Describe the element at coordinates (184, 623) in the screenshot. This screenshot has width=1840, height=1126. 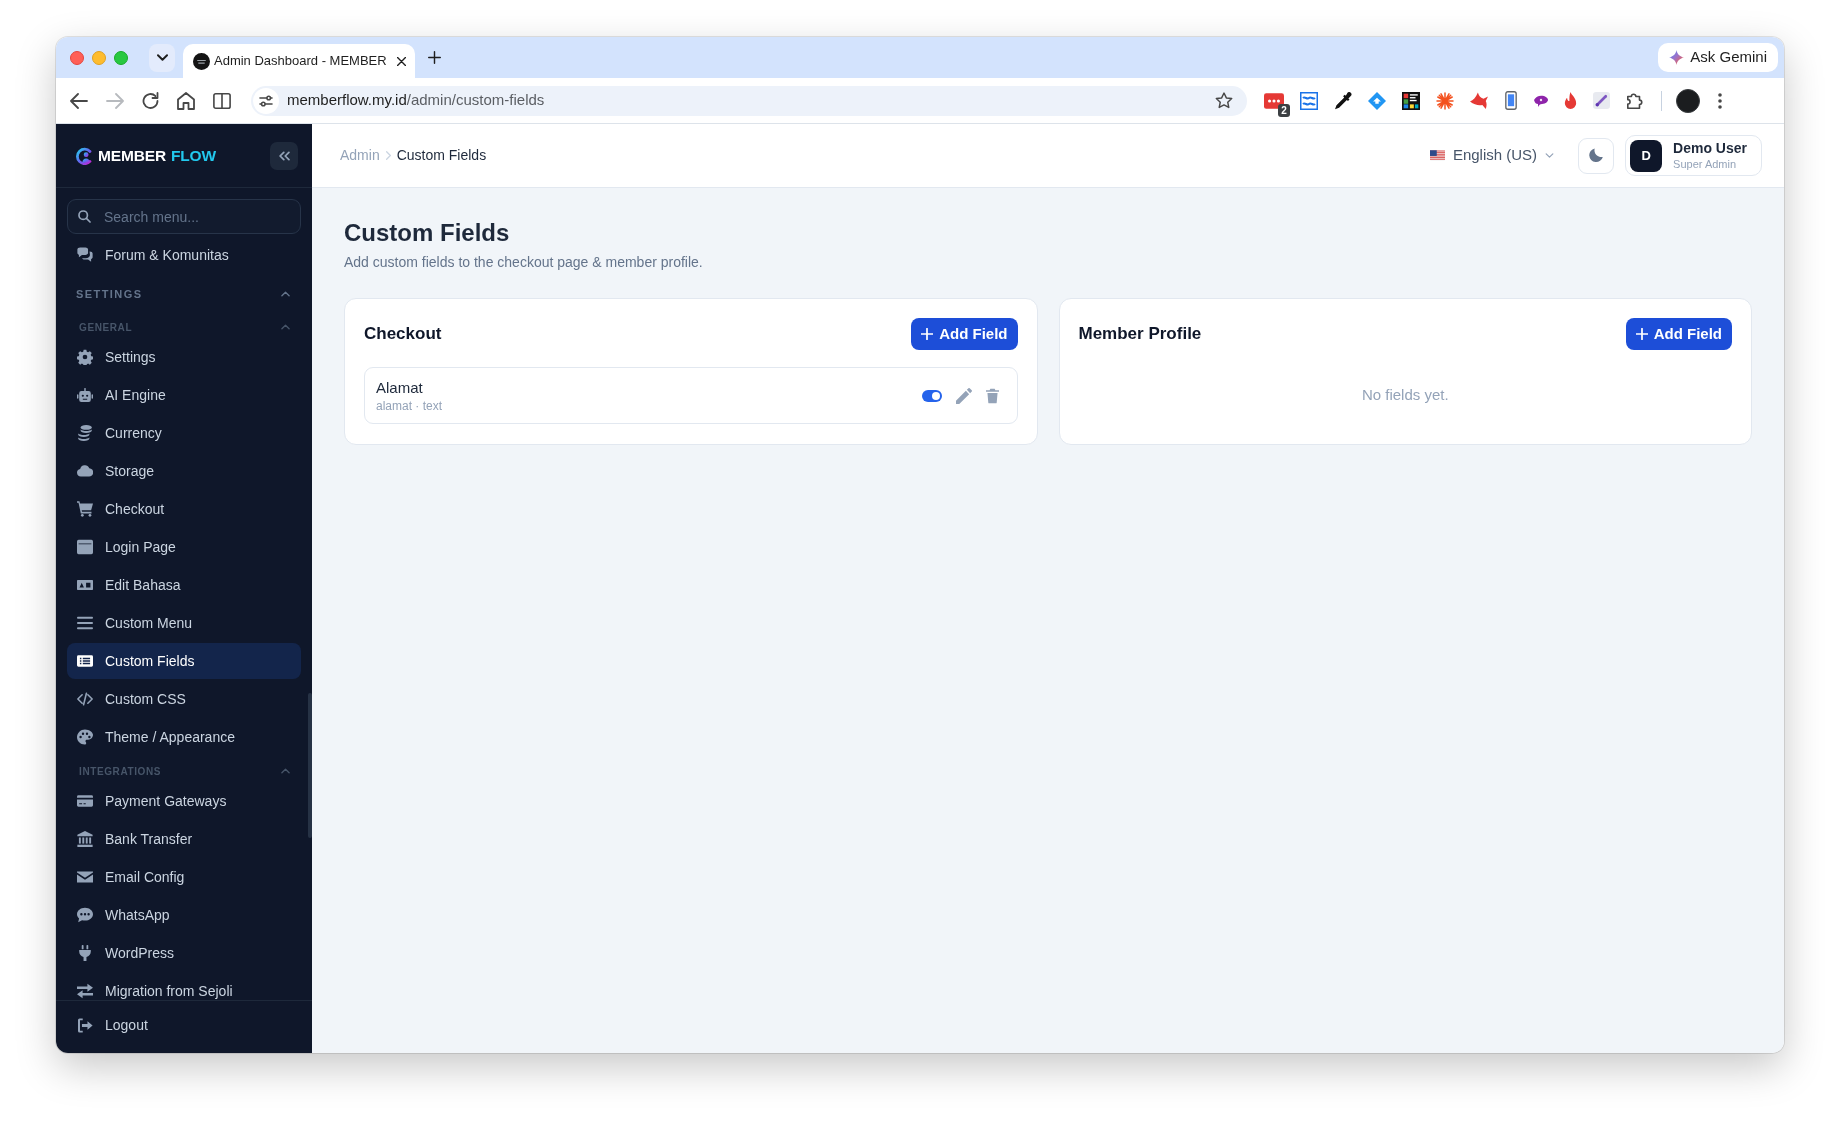
I see `nav-item: Custom Menu` at that location.